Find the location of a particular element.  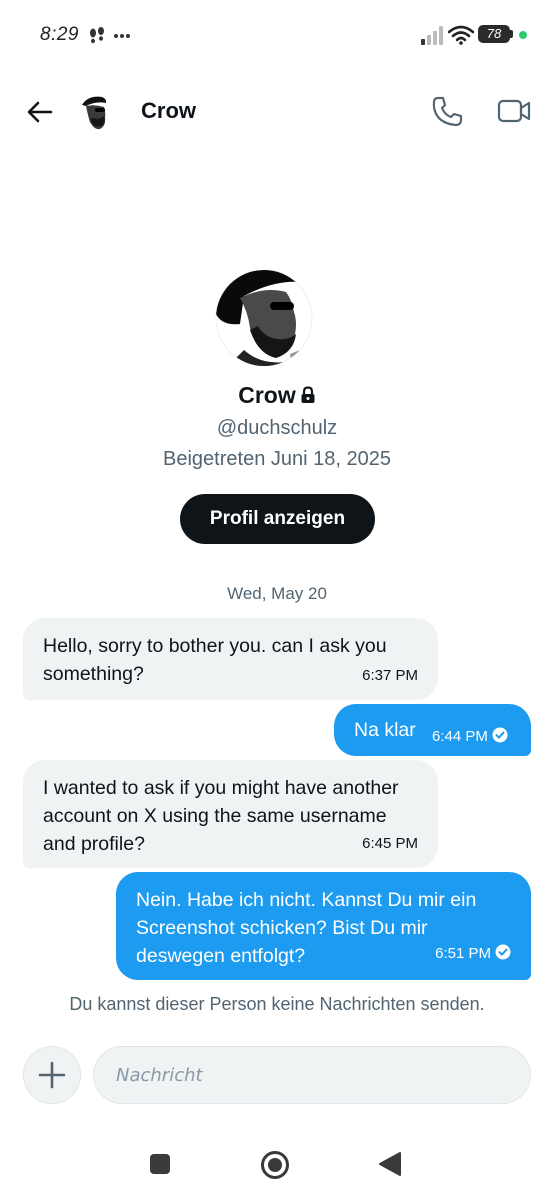

profile-name-text: Crow is located at coordinates (267, 395).